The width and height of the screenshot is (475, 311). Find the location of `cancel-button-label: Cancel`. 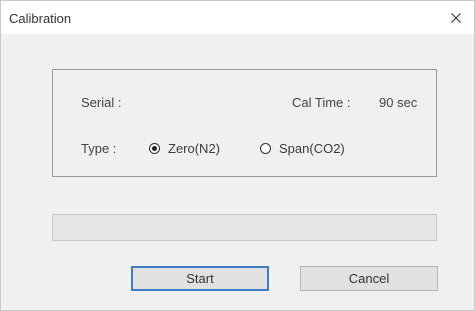

cancel-button-label: Cancel is located at coordinates (369, 278).